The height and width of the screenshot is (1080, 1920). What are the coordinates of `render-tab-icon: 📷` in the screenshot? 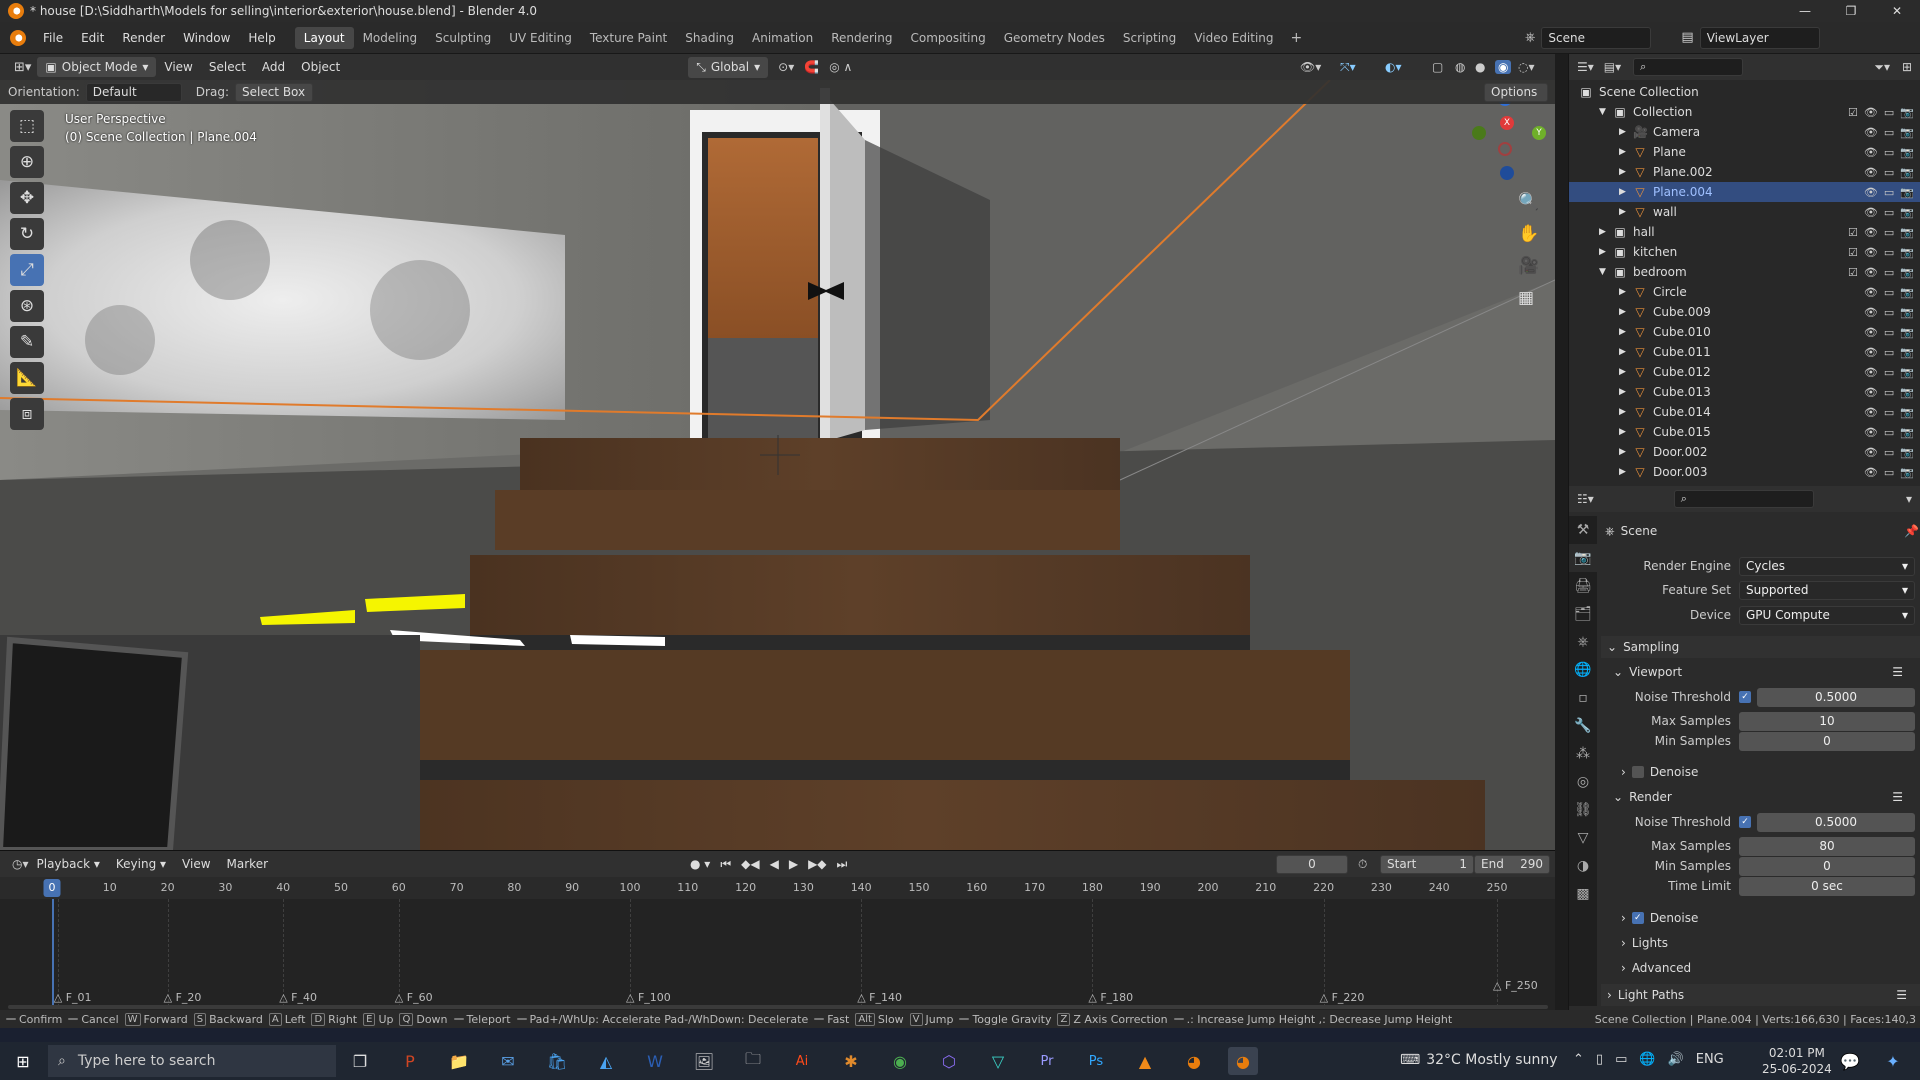 It's located at (1583, 558).